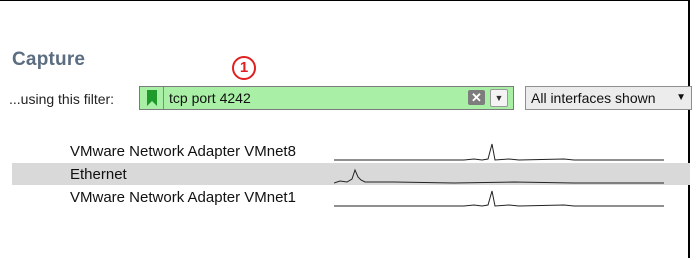 The image size is (696, 260). I want to click on interfaces-dropdown-label: All interfaces shown, so click(593, 98).